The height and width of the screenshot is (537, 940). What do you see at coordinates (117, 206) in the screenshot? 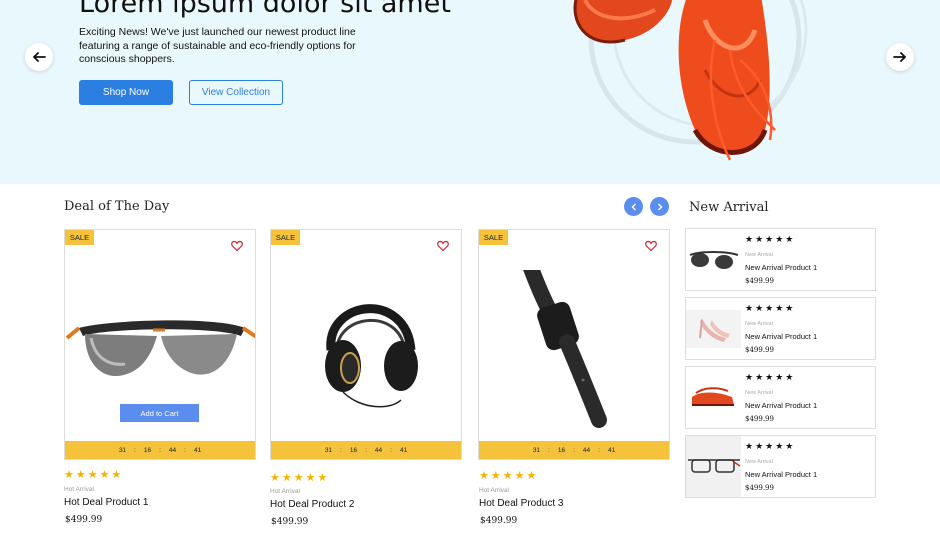
I see `deal-of-the-day-title: Deal of The Day` at bounding box center [117, 206].